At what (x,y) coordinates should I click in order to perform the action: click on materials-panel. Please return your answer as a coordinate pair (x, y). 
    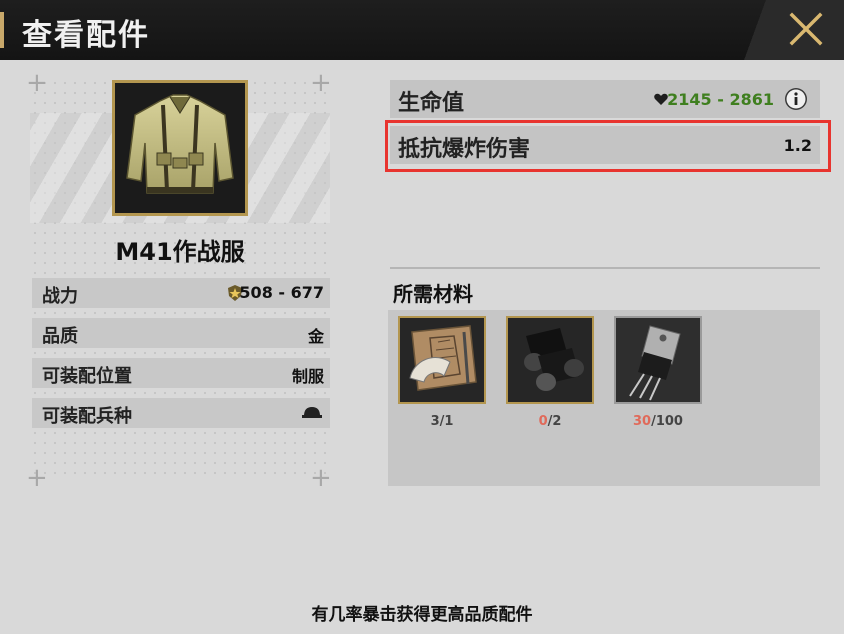
    Looking at the image, I should click on (604, 398).